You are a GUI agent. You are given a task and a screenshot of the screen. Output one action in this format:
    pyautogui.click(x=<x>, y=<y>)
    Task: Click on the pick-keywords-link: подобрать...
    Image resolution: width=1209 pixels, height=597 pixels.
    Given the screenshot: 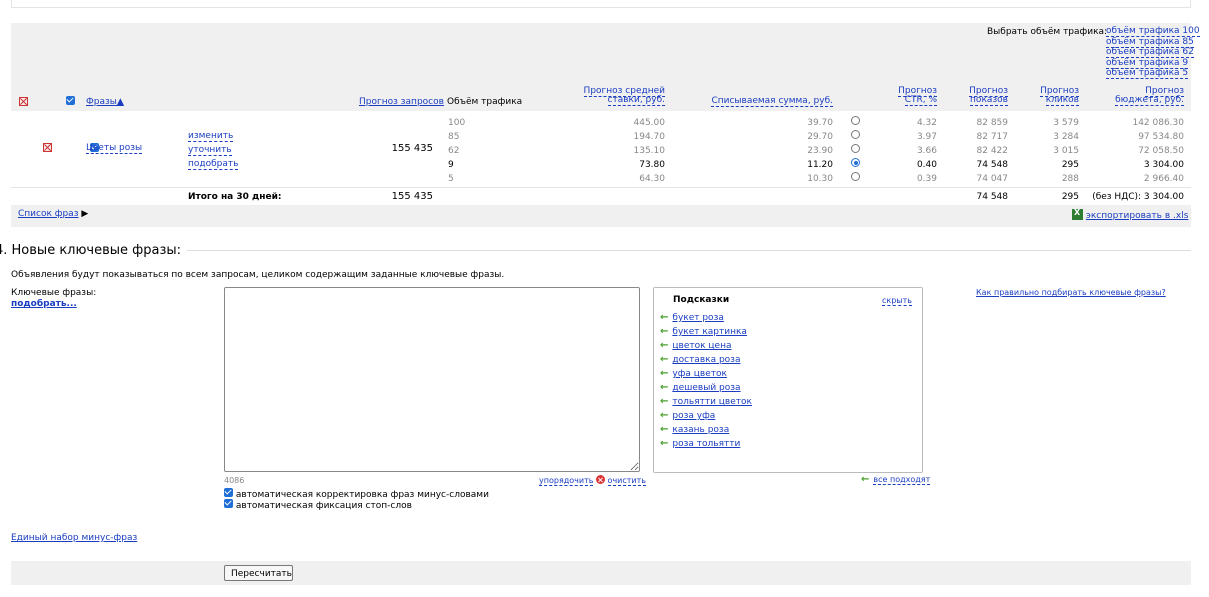 What is the action you would take?
    pyautogui.click(x=44, y=304)
    